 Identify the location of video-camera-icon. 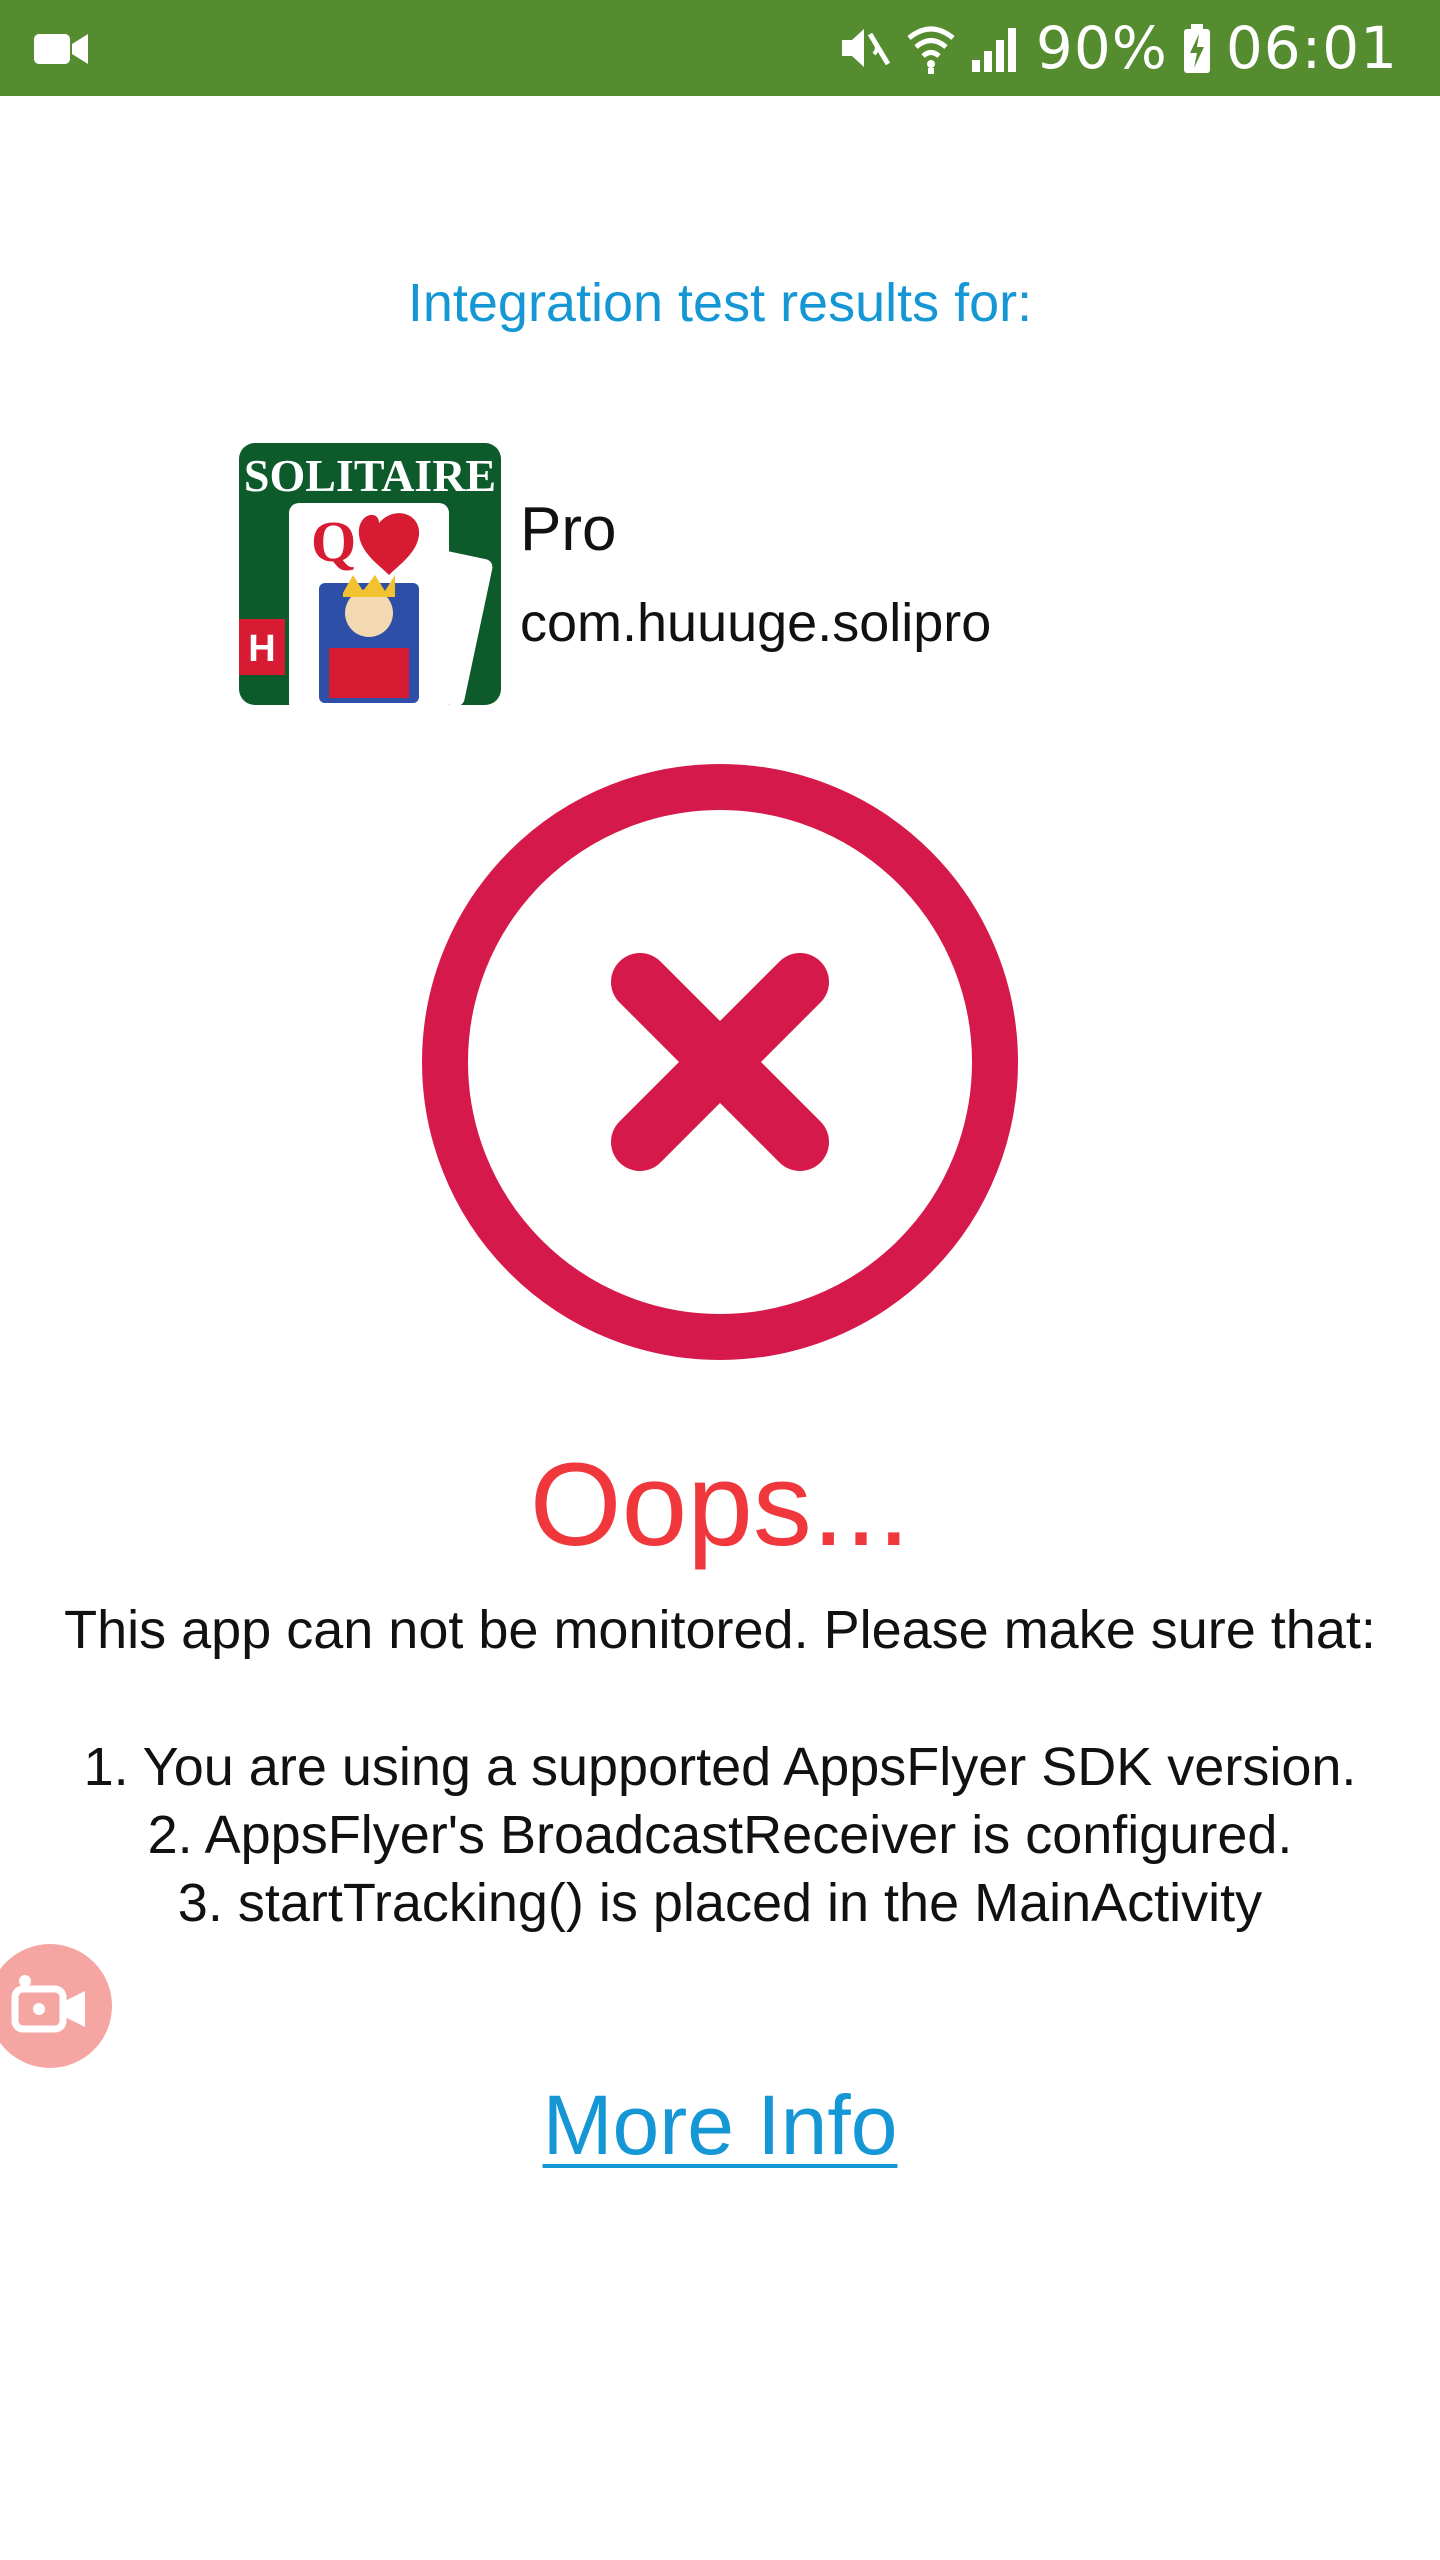
(61, 49).